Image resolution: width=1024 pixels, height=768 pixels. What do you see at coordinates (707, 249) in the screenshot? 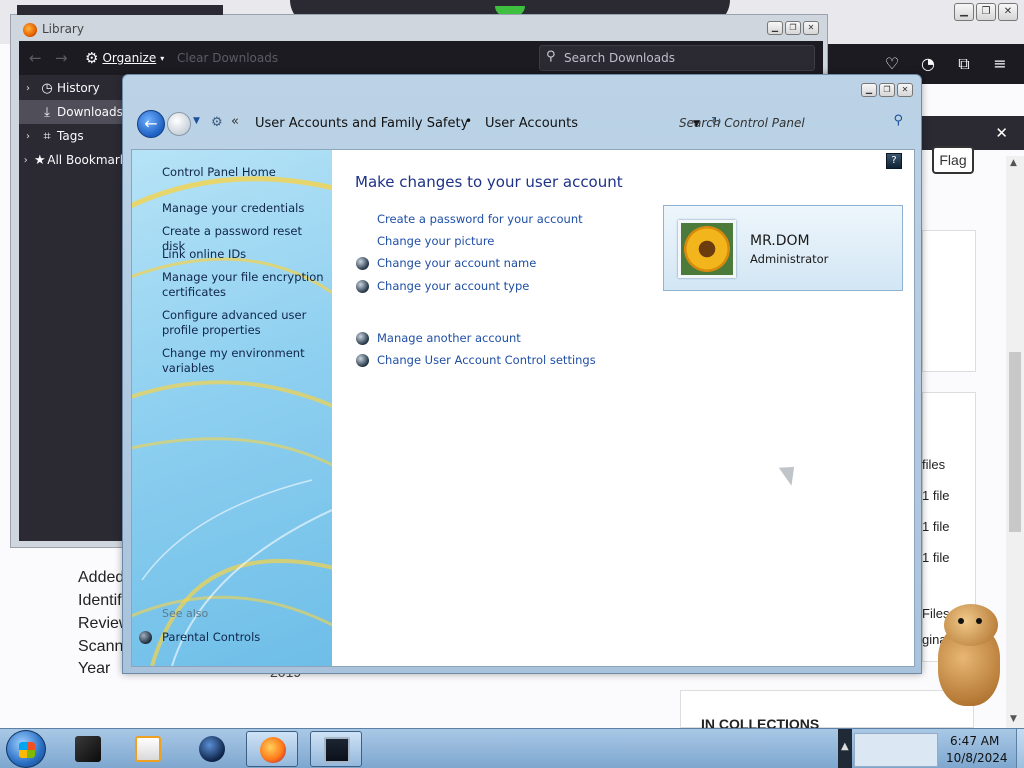
I see `account-picture` at bounding box center [707, 249].